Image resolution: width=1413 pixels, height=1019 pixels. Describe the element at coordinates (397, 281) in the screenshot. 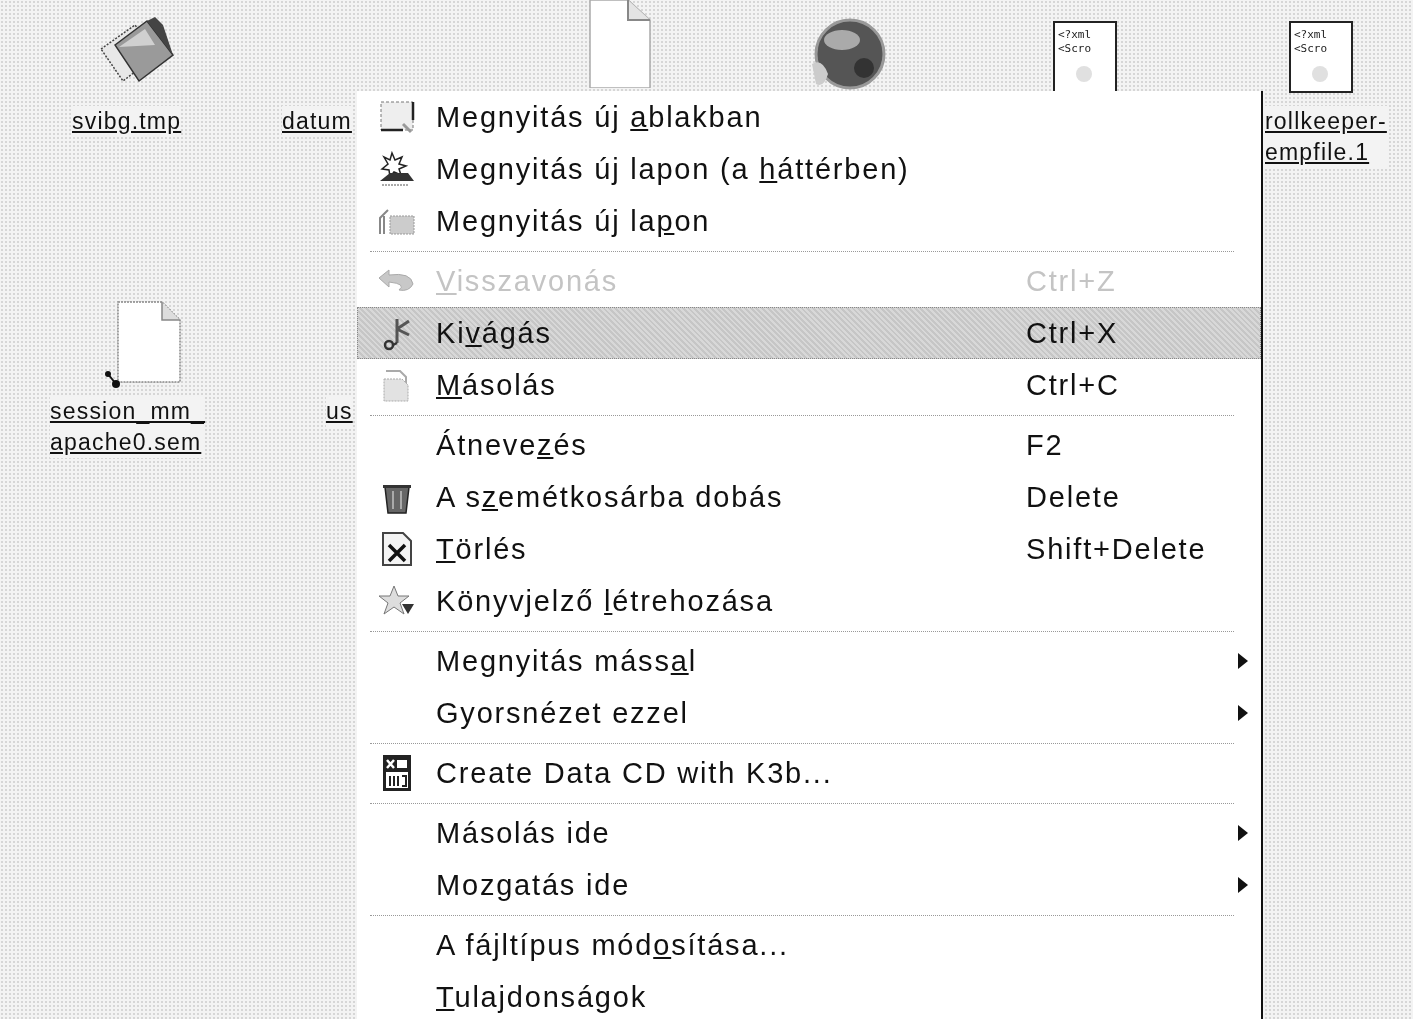

I see `undo-icon` at that location.